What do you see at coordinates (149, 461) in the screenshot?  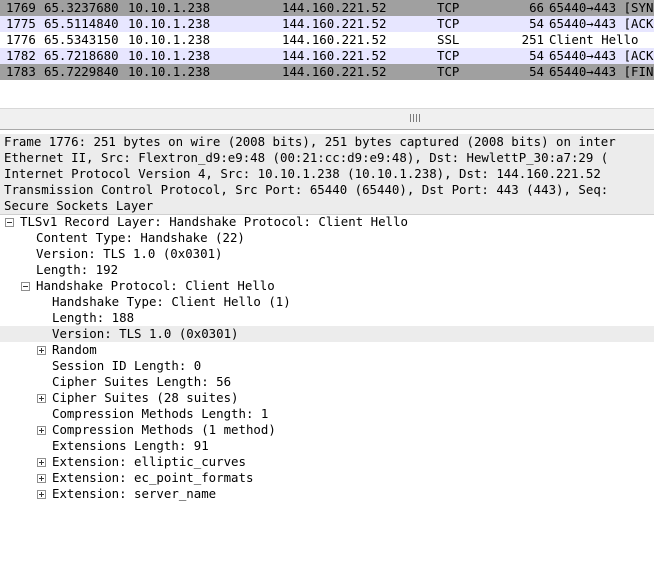 I see `tree-item-label: Extension: elliptic_curves` at bounding box center [149, 461].